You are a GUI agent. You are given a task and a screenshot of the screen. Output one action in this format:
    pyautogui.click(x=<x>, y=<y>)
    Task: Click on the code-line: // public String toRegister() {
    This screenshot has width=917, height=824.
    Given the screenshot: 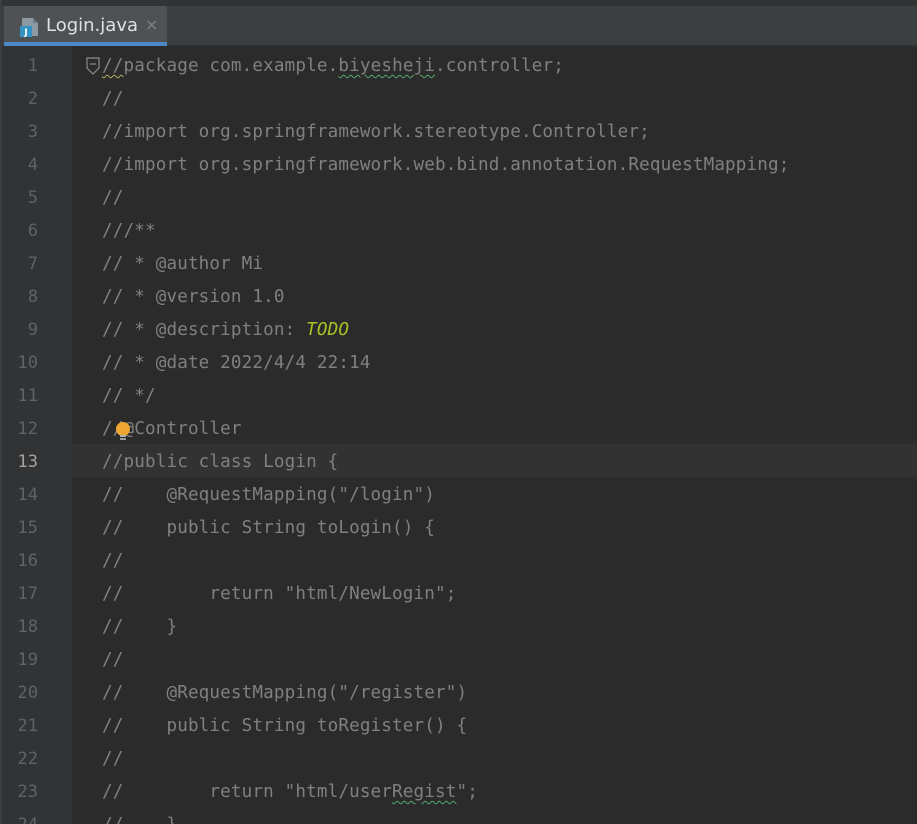 What is the action you would take?
    pyautogui.click(x=284, y=726)
    